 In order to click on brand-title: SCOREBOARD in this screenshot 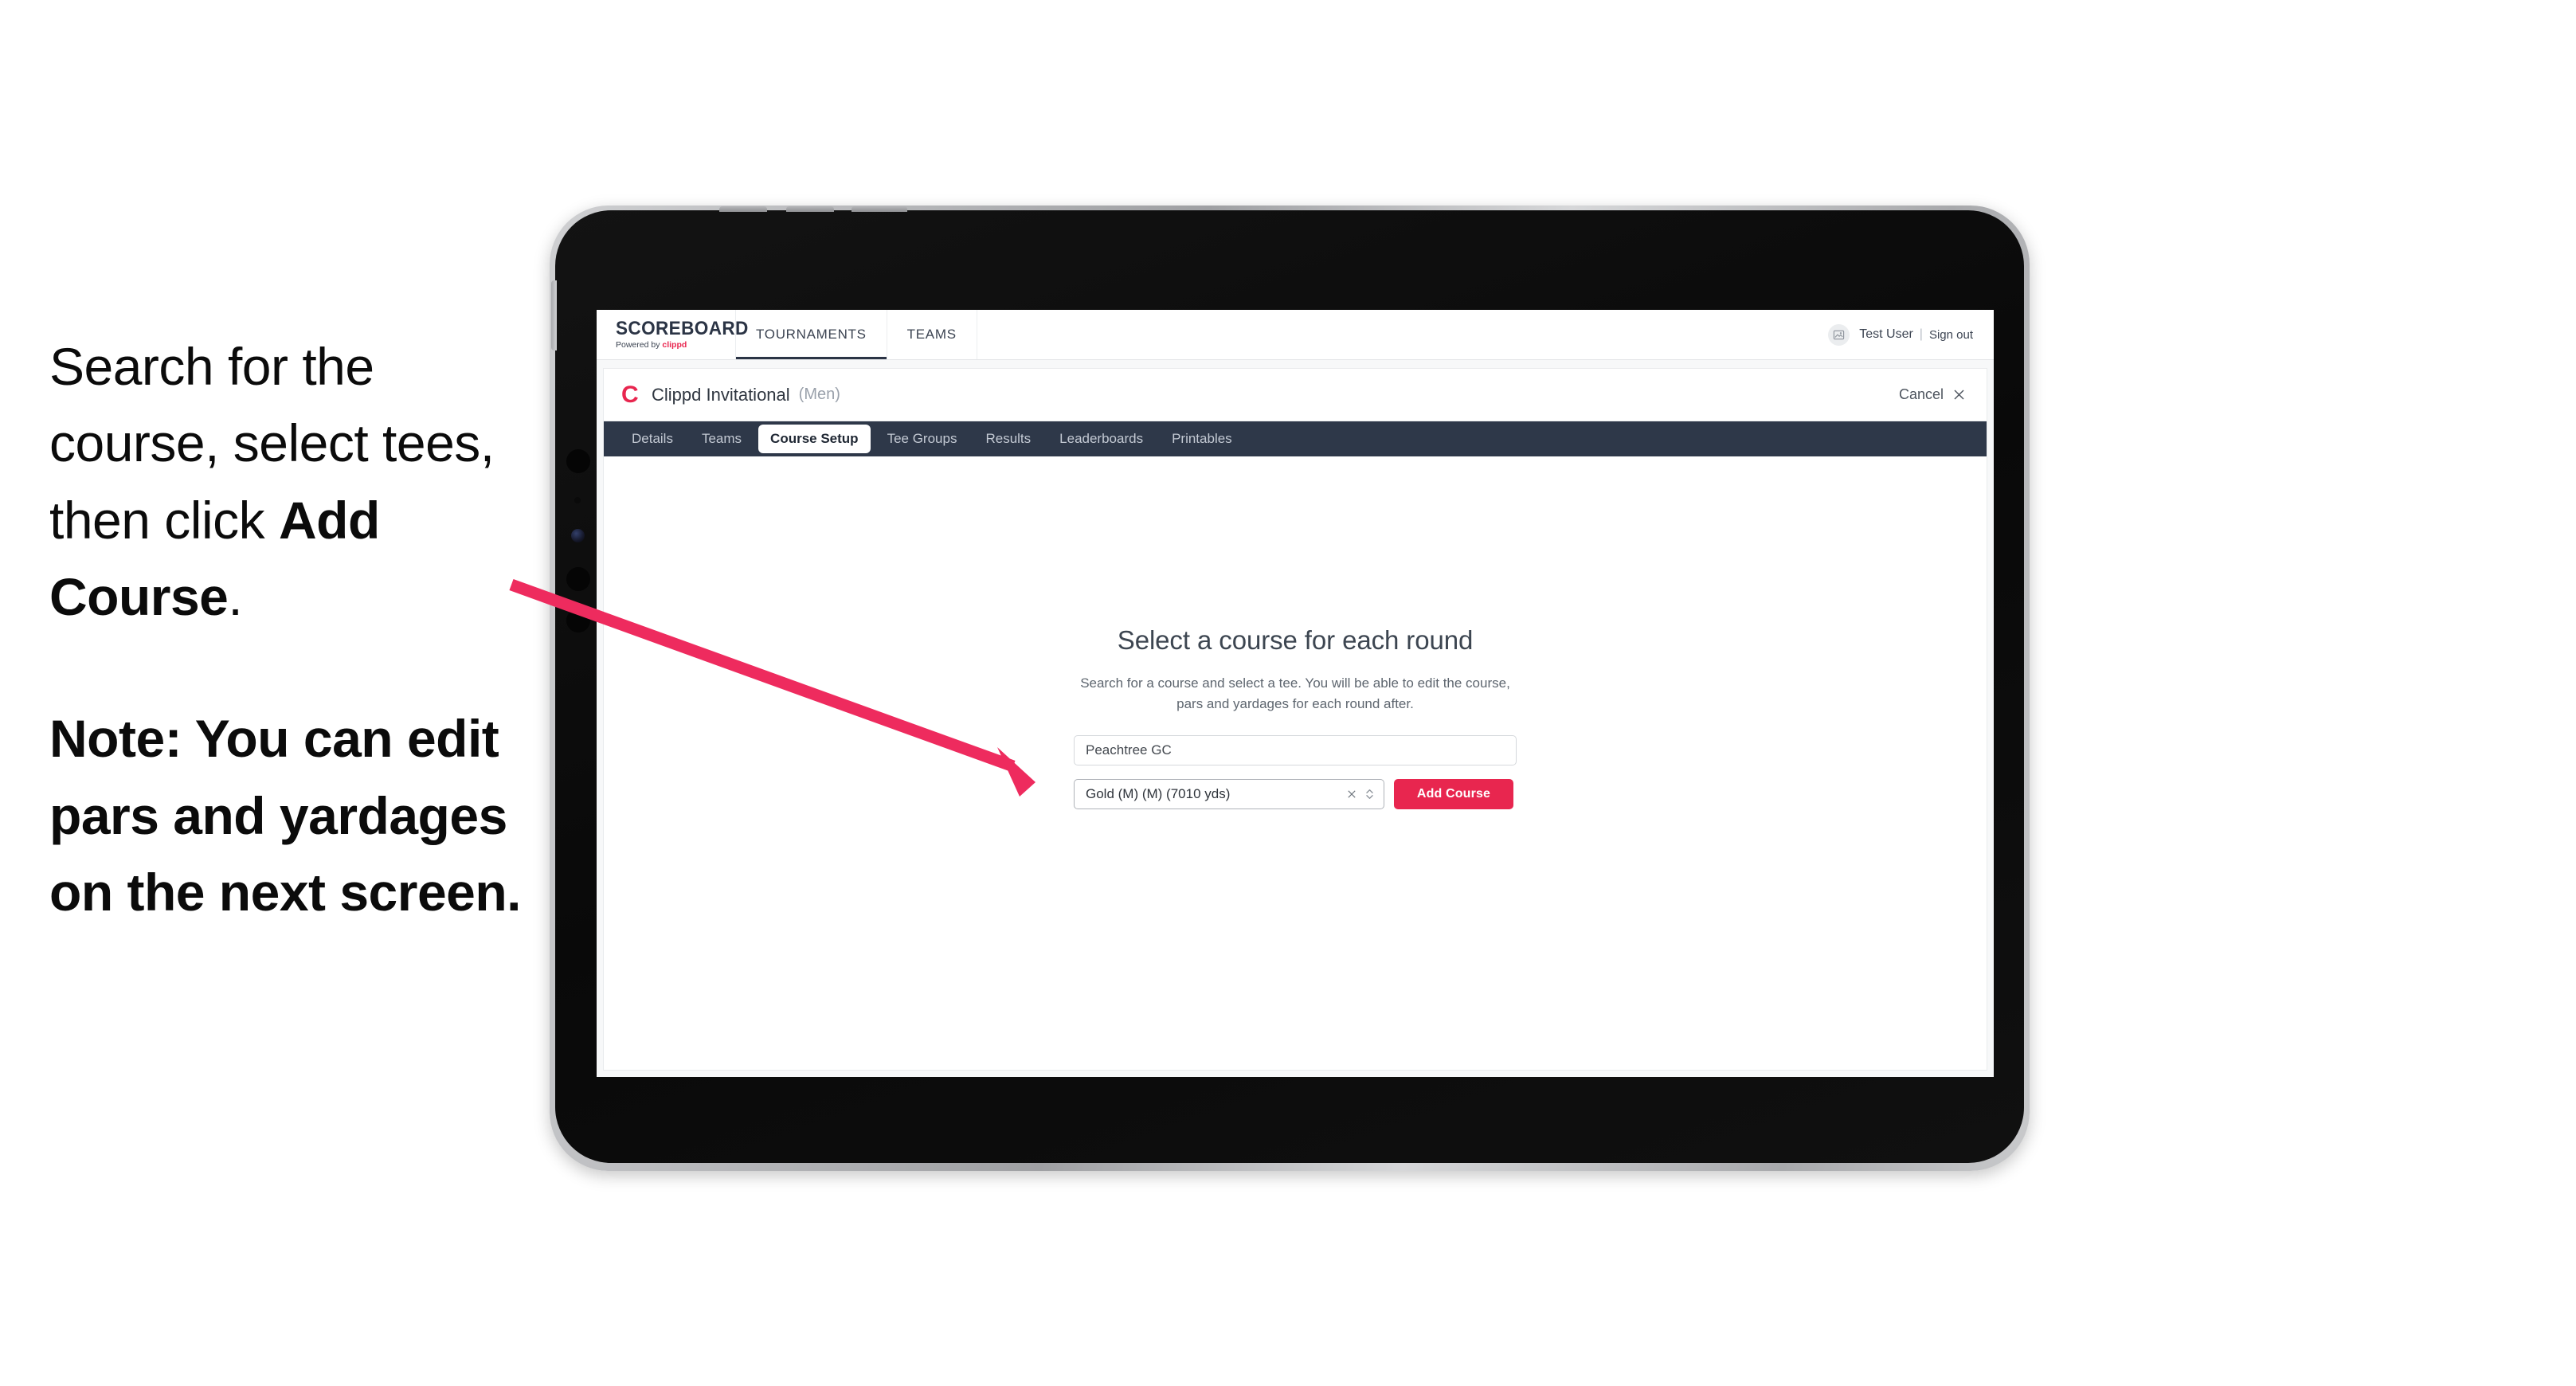, I will do `click(682, 329)`.